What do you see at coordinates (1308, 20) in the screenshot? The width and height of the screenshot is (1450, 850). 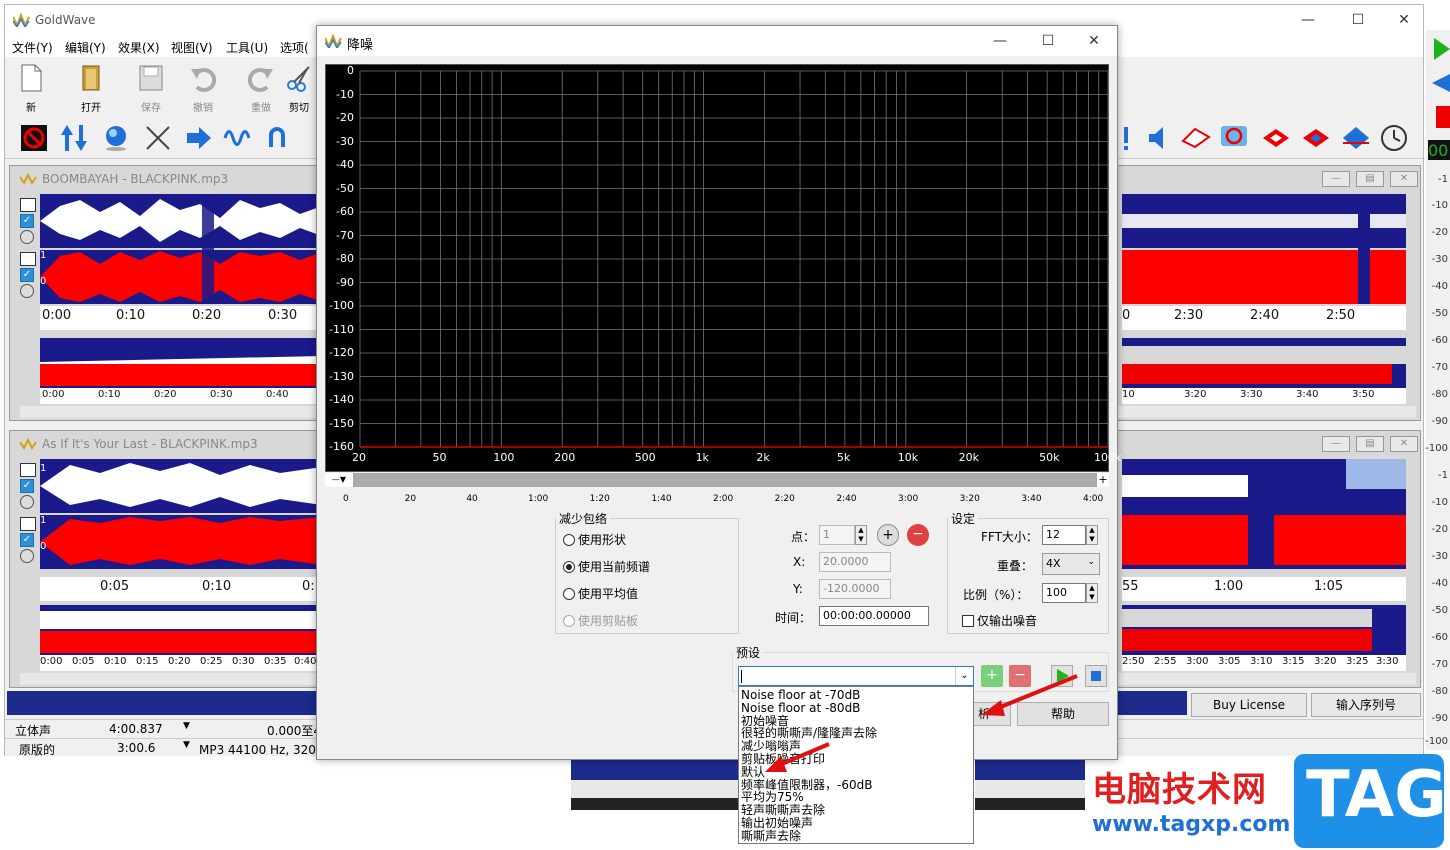 I see `minimize-icon: —` at bounding box center [1308, 20].